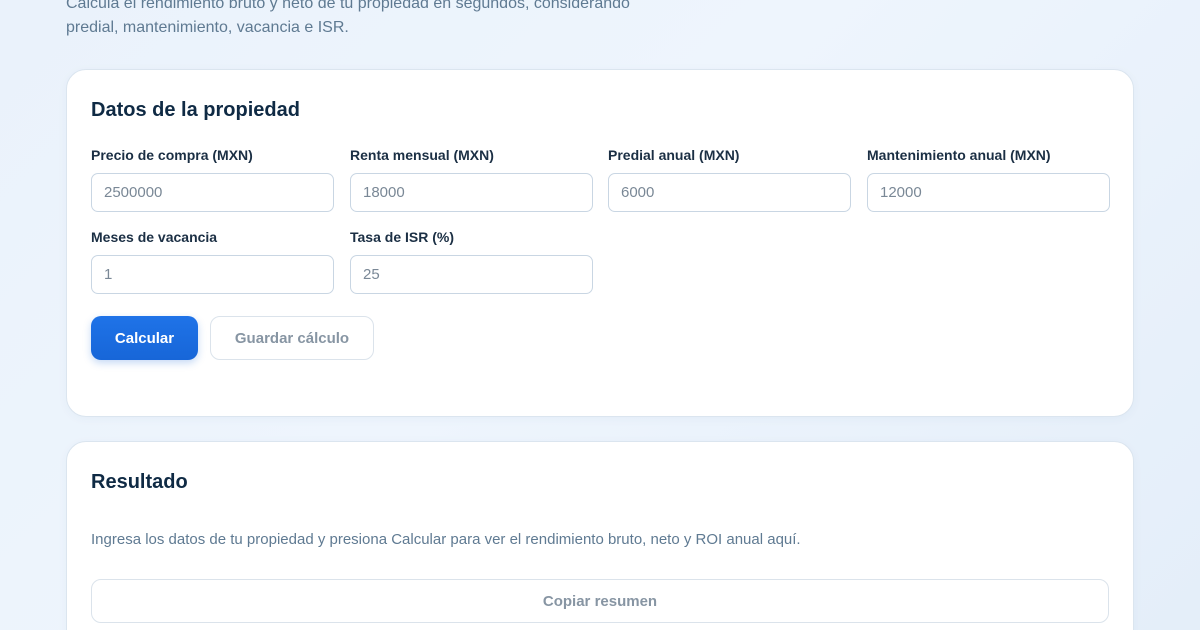 This screenshot has width=1200, height=630. Describe the element at coordinates (212, 274) in the screenshot. I see `vacancy-months-input` at that location.